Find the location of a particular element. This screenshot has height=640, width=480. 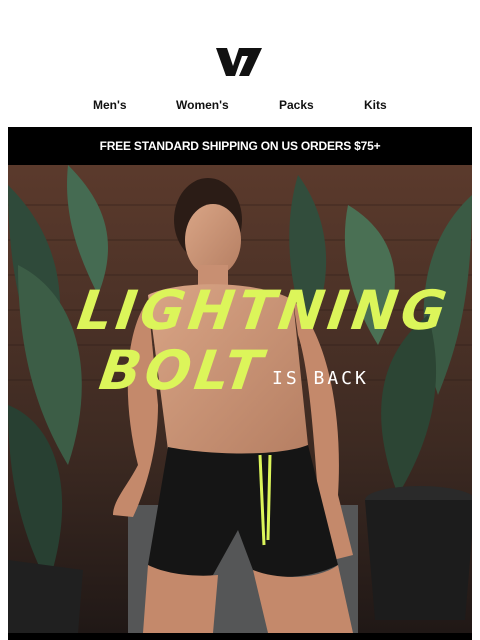

nav-item-mens: Men's is located at coordinates (110, 105).